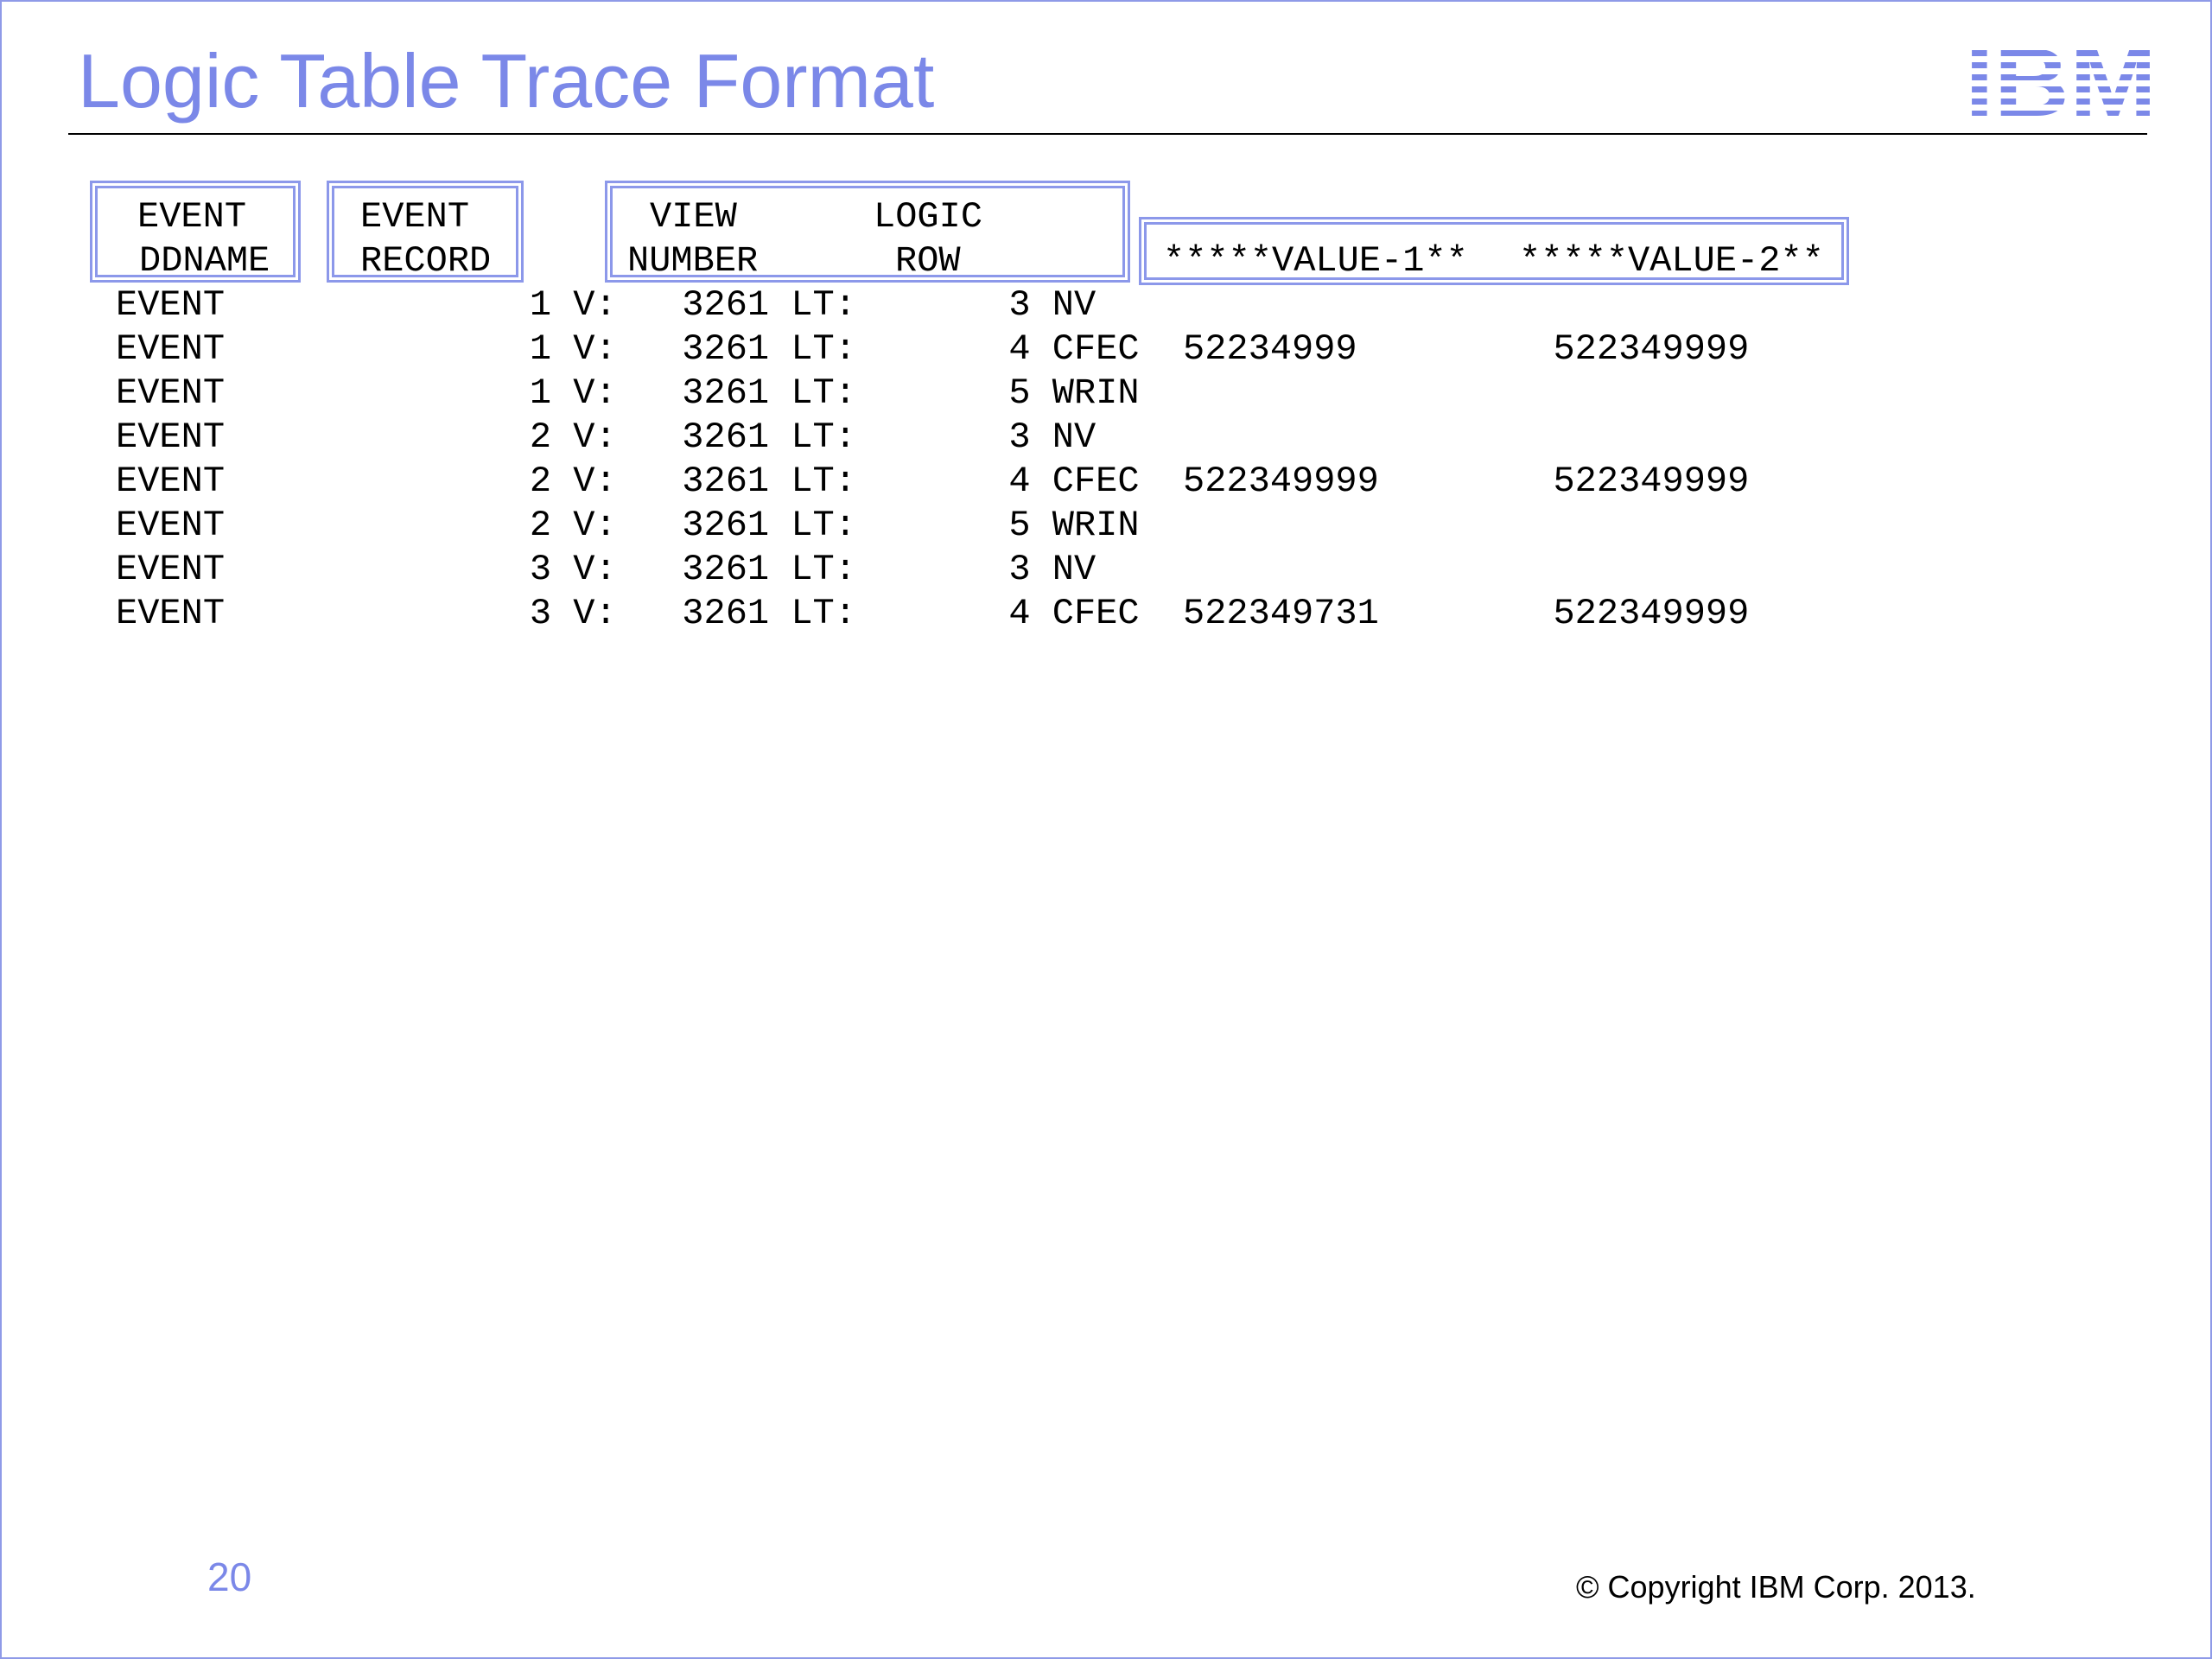 The image size is (2212, 1659). I want to click on trace-row: EVENT 1 V: 3261 LT: 5 WRIN, so click(628, 393).